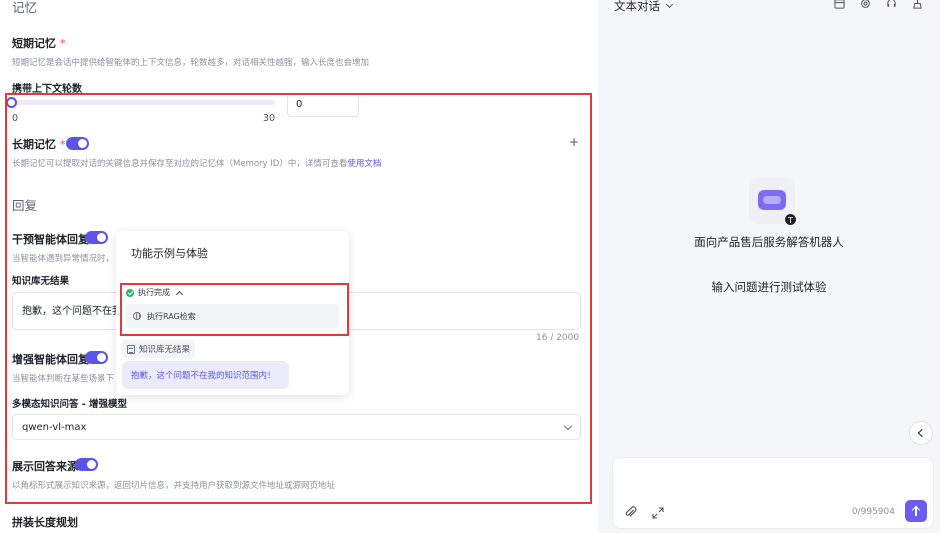 This screenshot has height=533, width=940. I want to click on long-term-memory-label: 长期记忆 *, so click(39, 144).